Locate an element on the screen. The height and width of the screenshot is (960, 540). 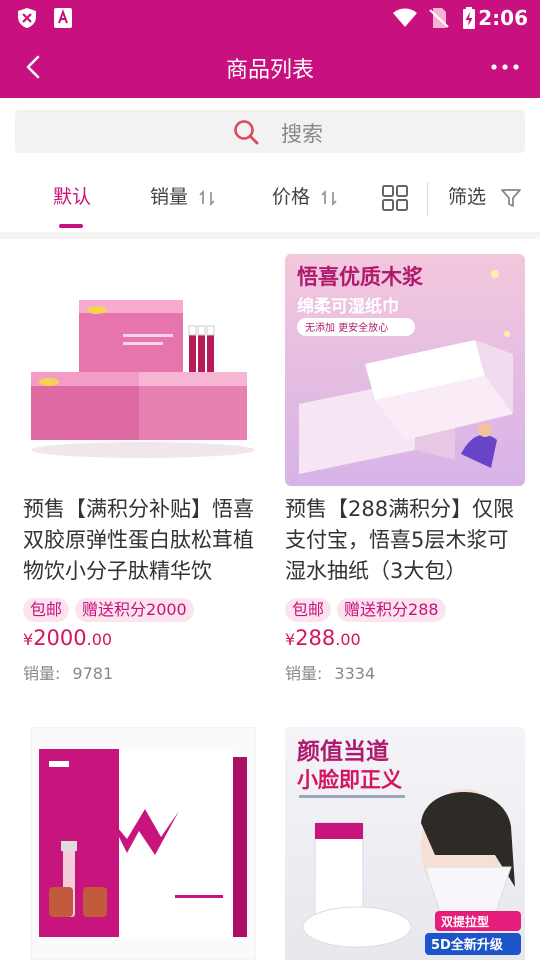
nav-bar: 商品列表 is located at coordinates (270, 67).